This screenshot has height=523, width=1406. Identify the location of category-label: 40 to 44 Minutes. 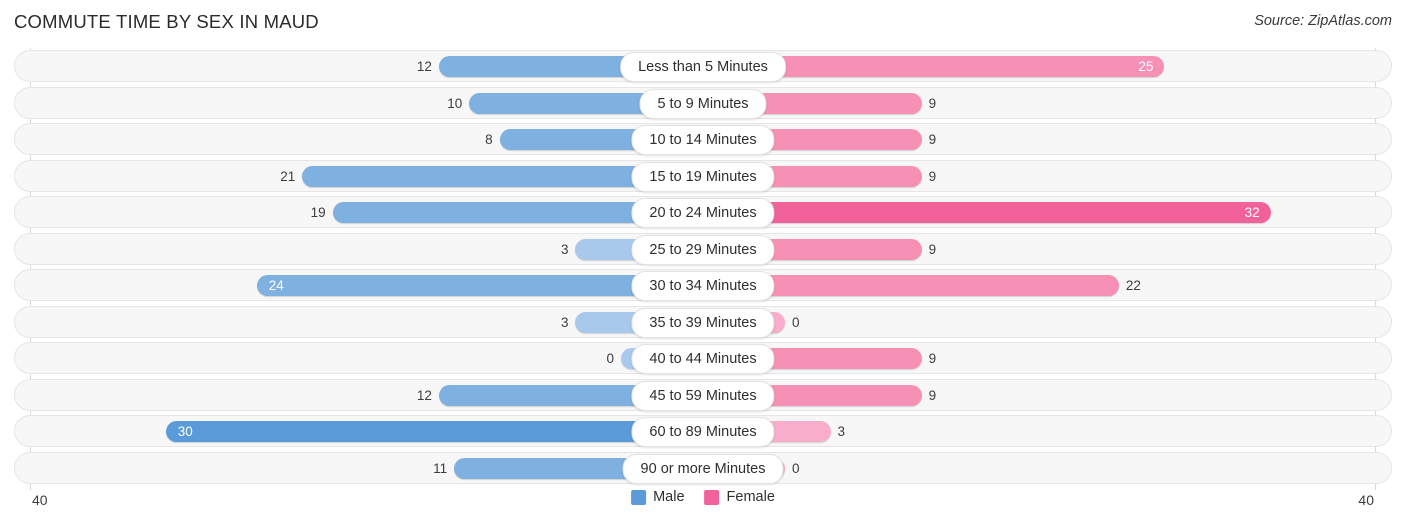
(703, 359).